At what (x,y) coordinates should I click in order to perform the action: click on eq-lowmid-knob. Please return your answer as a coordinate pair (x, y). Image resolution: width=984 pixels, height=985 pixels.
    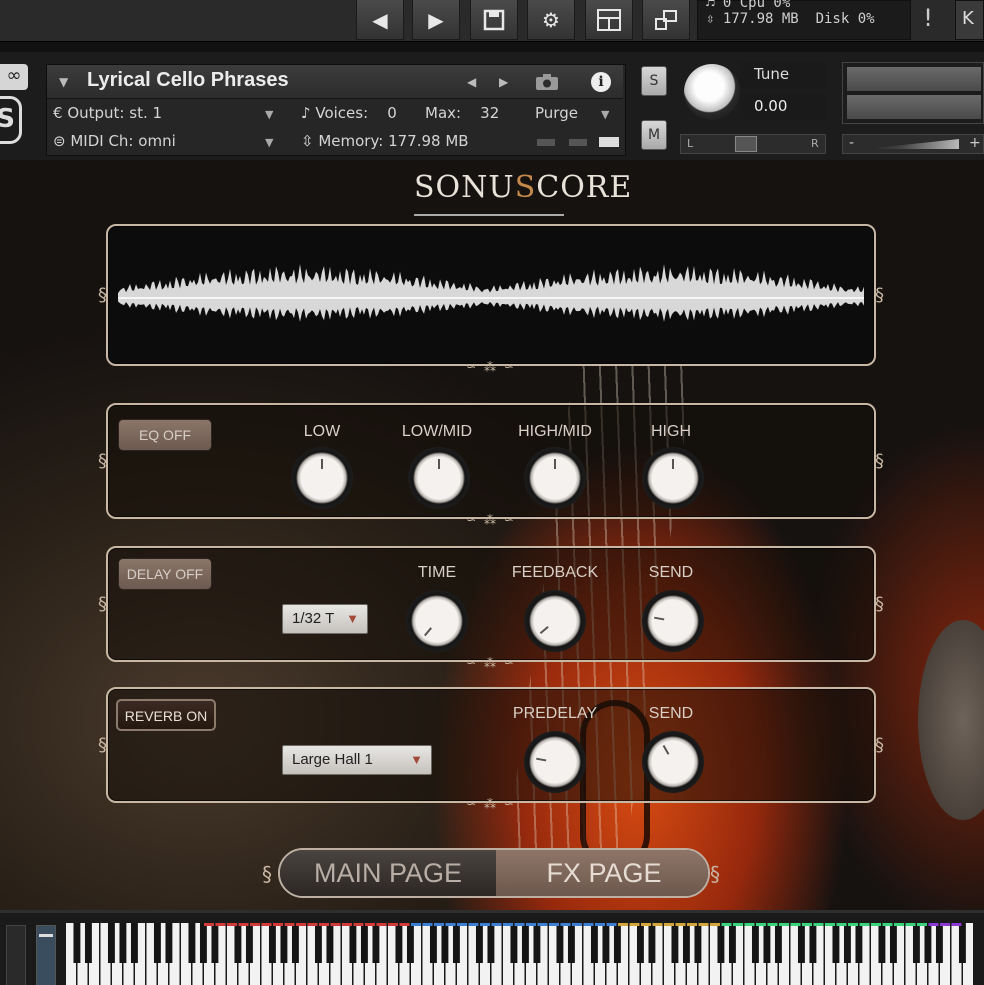
    Looking at the image, I should click on (439, 478).